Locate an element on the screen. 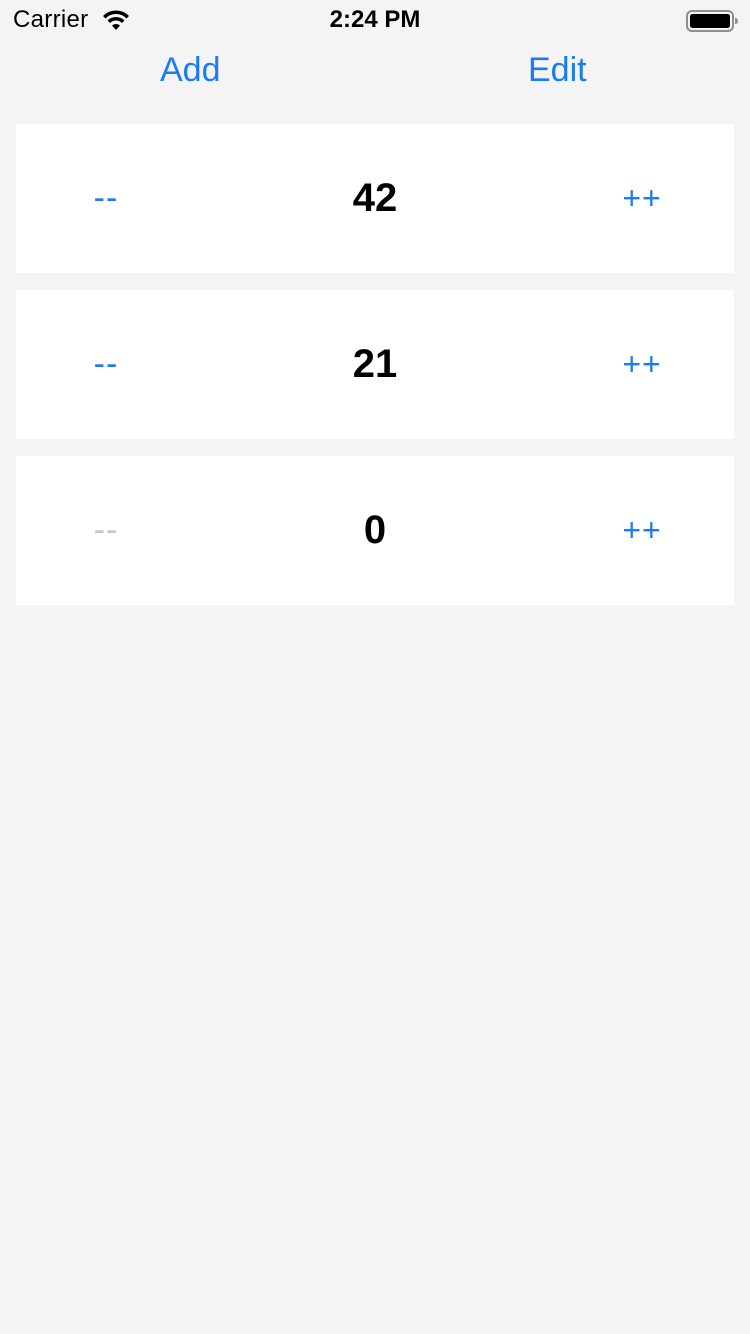  status-bar: Carrier 2:24 PM is located at coordinates (375, 20).